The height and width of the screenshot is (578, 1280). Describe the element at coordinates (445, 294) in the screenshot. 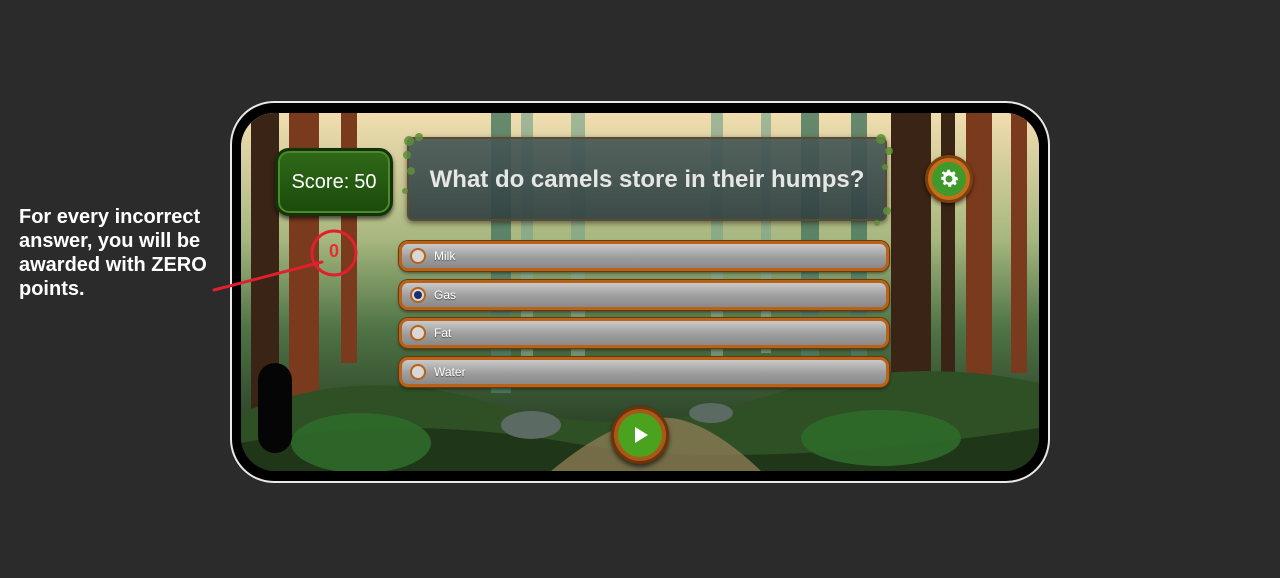

I see `option-label: Gas` at that location.